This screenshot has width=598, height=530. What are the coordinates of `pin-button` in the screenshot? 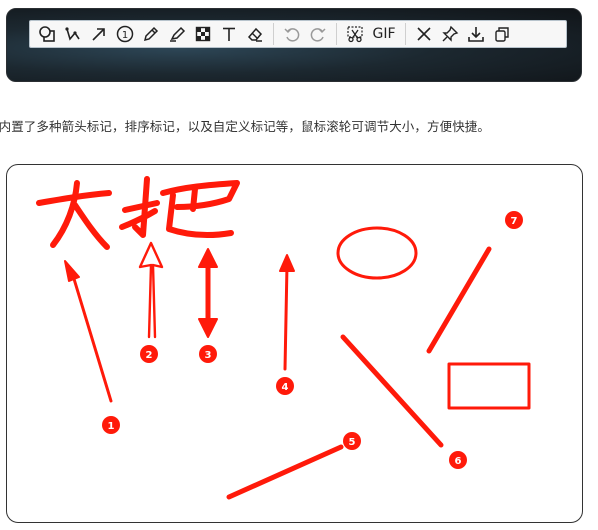 It's located at (450, 34).